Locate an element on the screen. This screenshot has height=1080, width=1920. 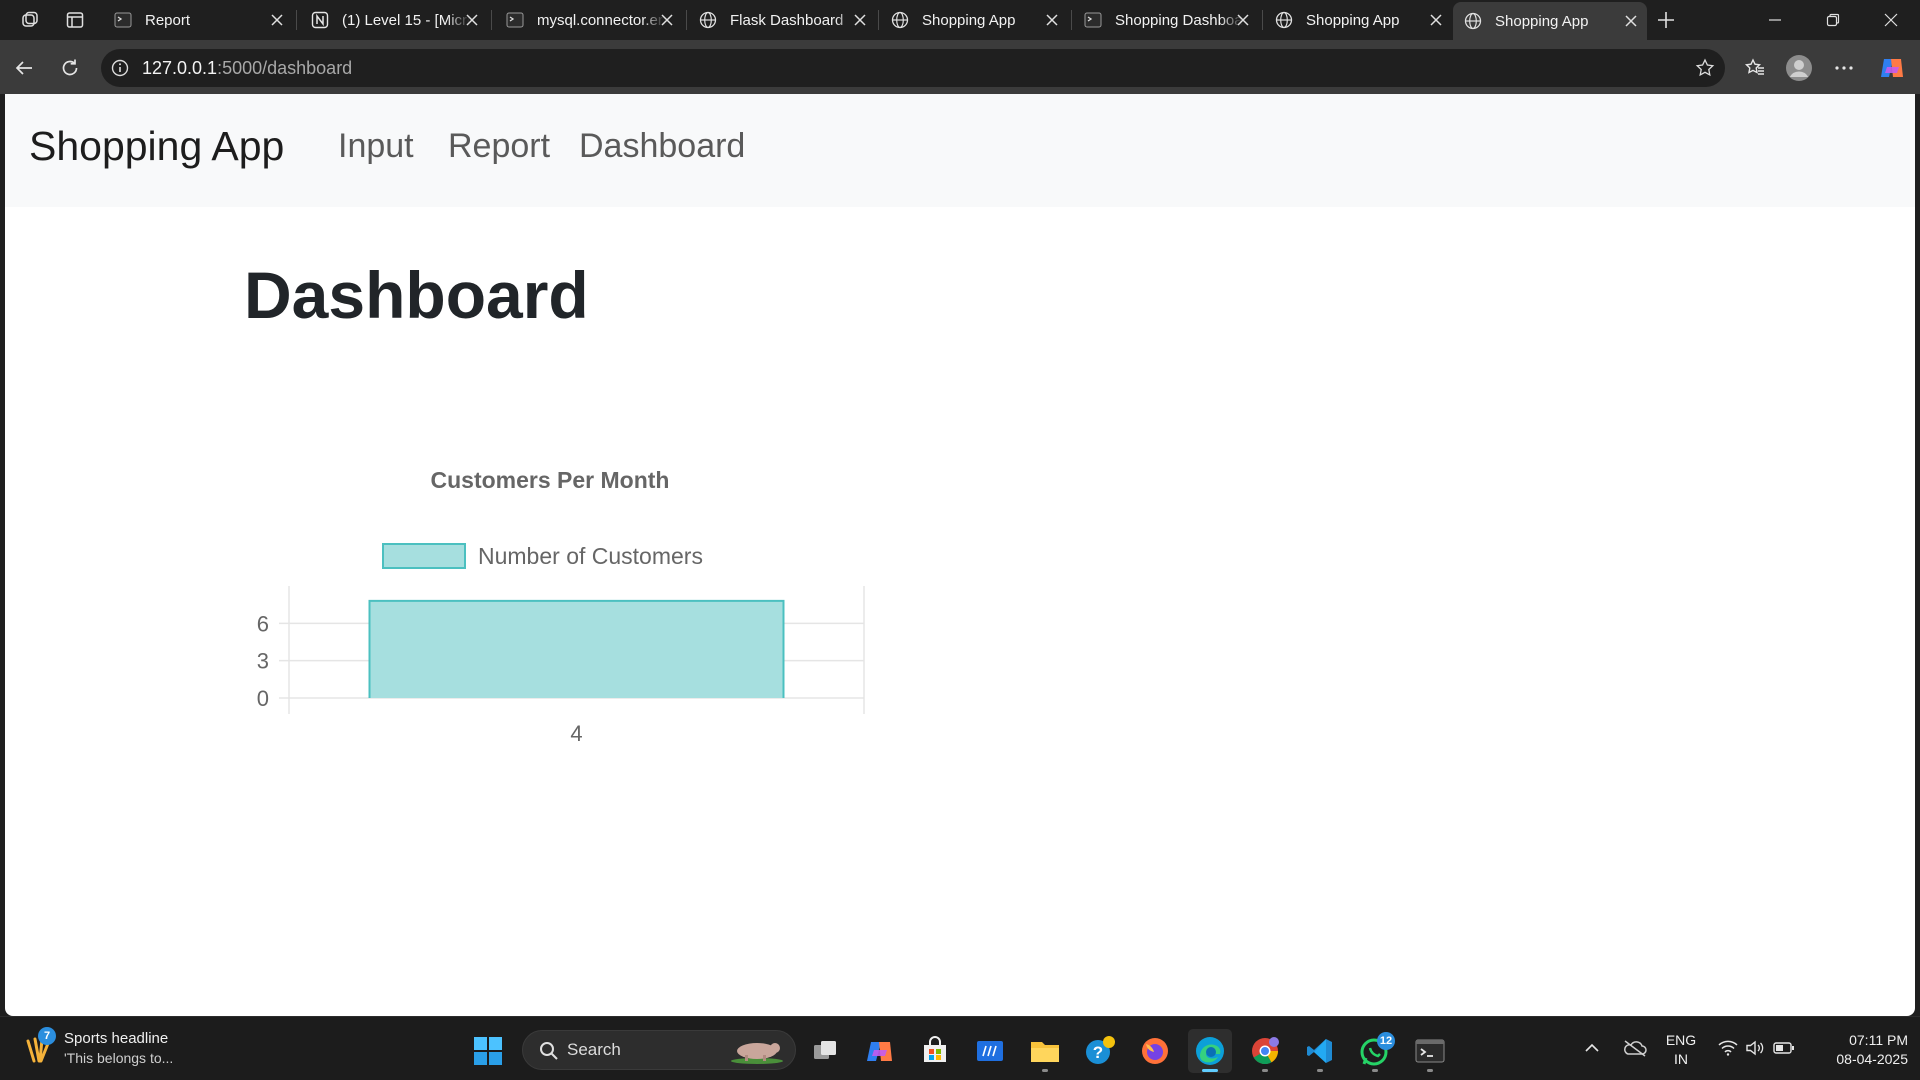
copilot-taskbar-button is located at coordinates (880, 1051).